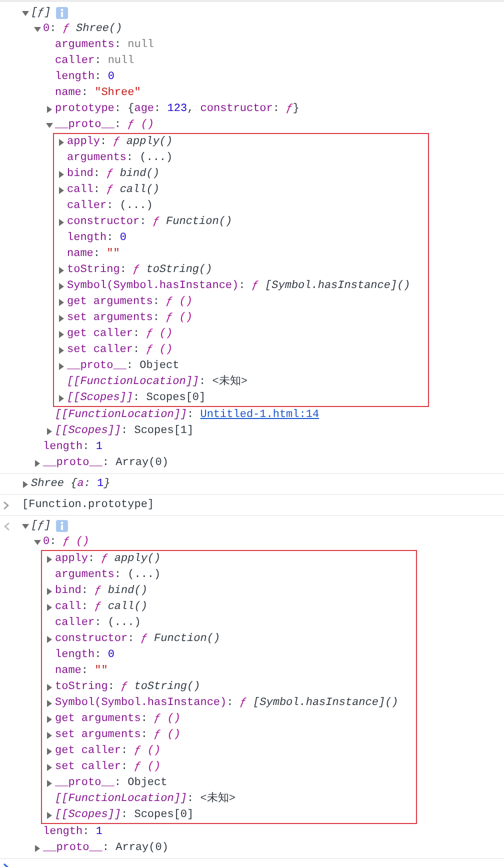  I want to click on source-link: Untitled-1.html:14, so click(260, 415).